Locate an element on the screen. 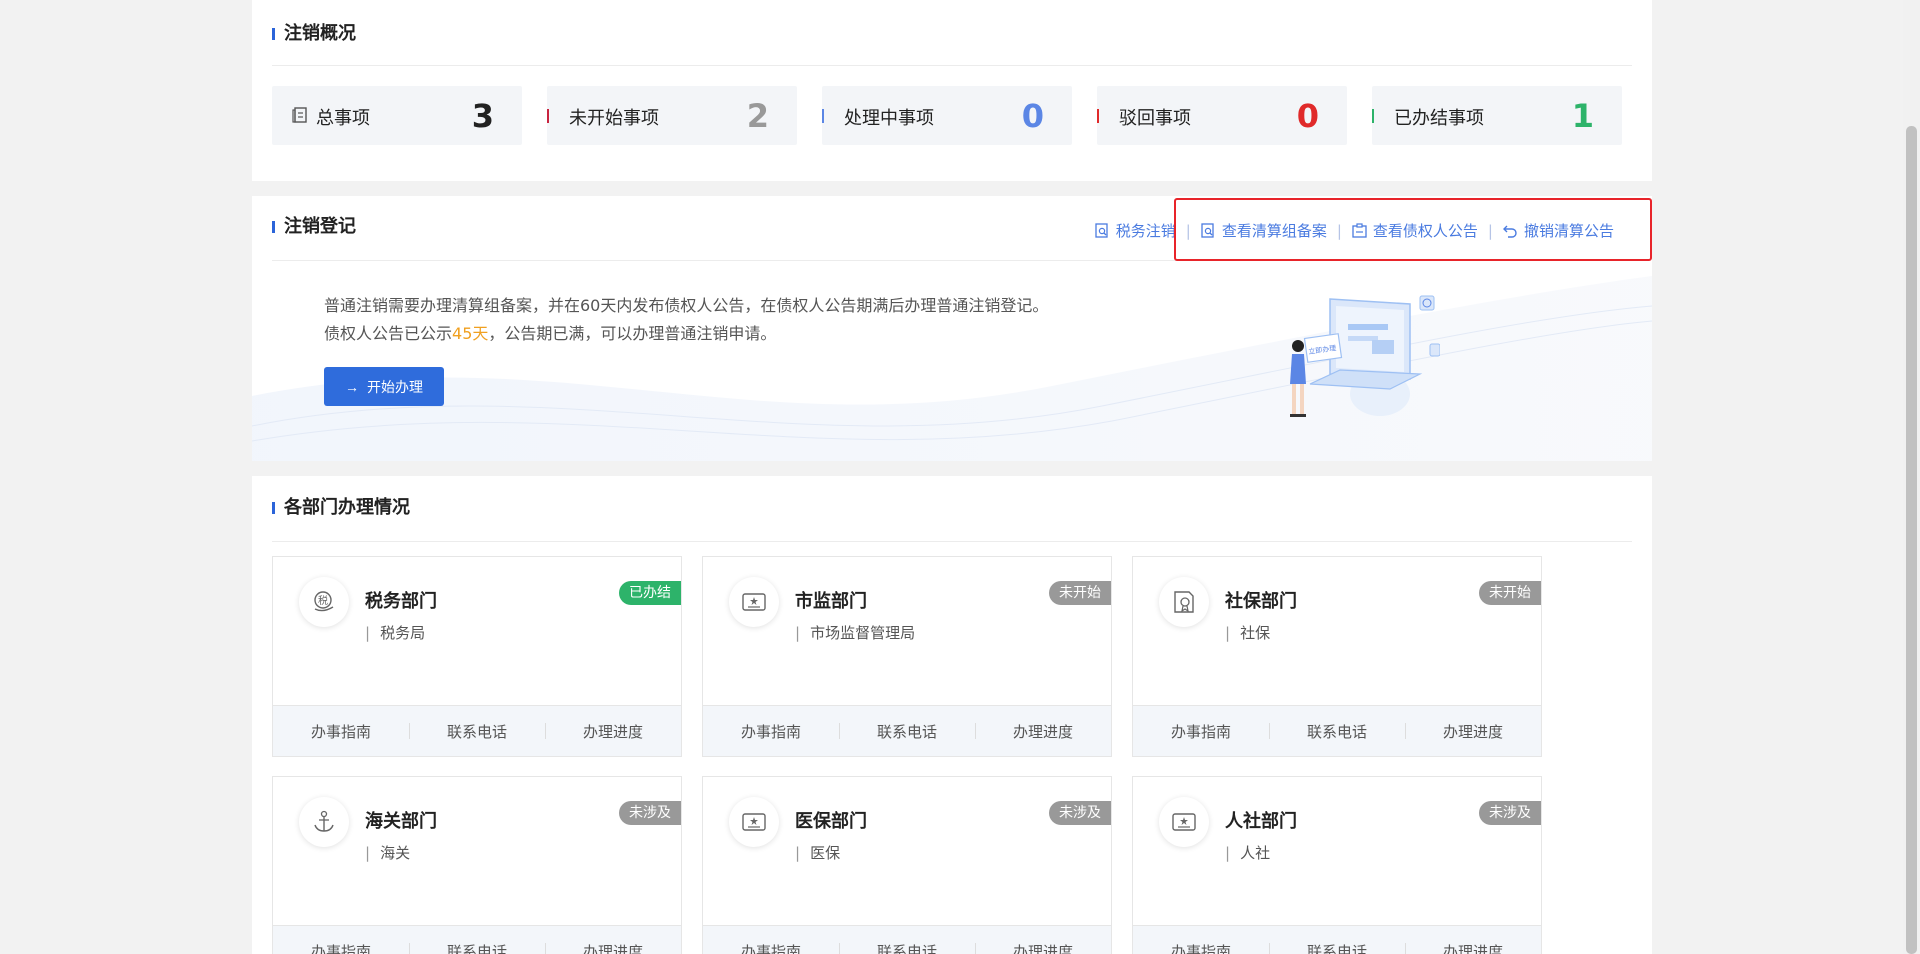  dept-name: 市监部门 is located at coordinates (831, 601).